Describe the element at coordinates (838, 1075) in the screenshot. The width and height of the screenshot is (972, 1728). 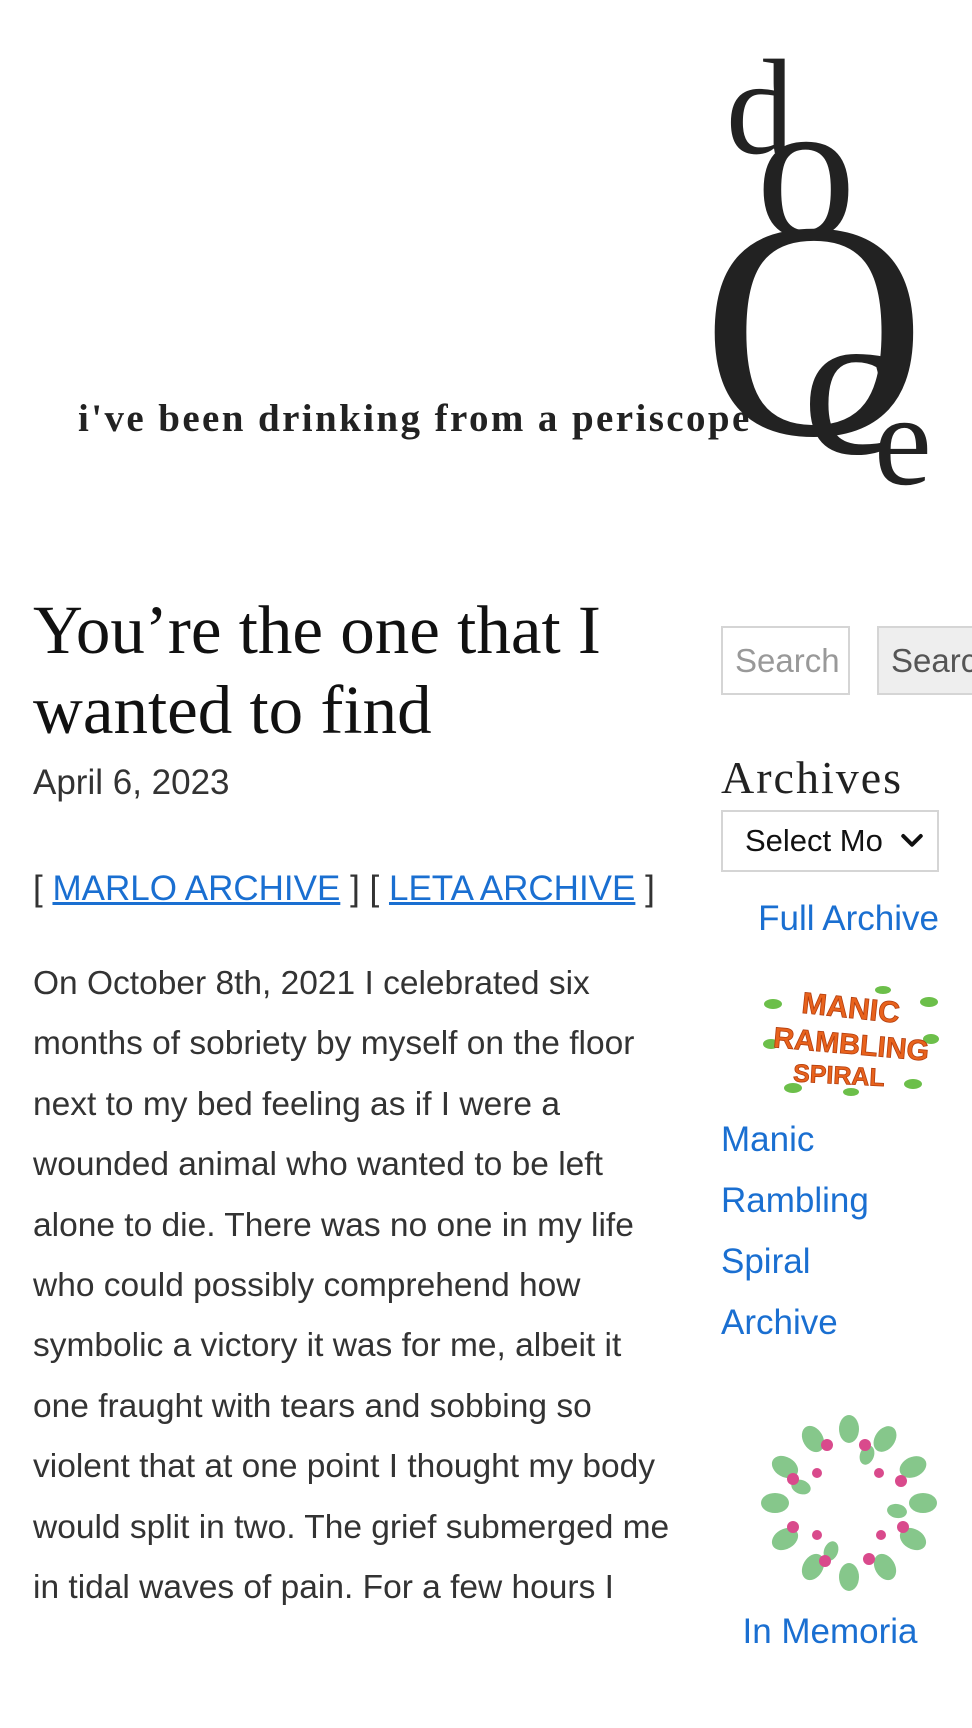
I see `mrs-word: SPIRAL` at that location.